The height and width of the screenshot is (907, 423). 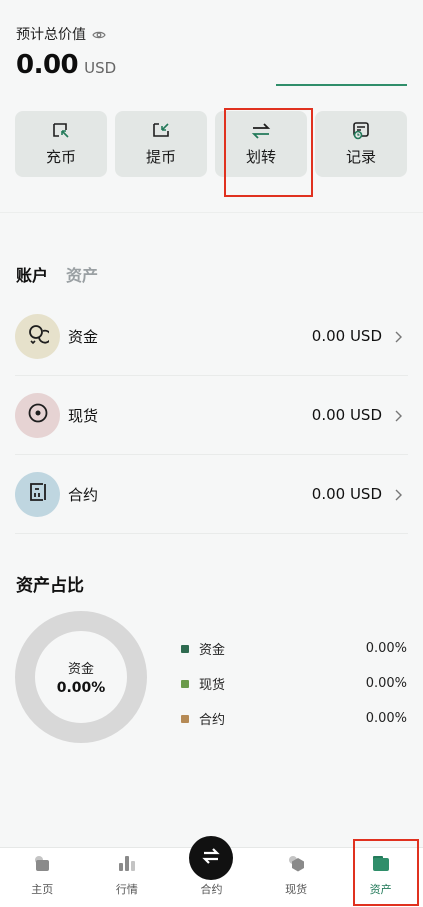 I want to click on tab-account: 账户, so click(x=32, y=274).